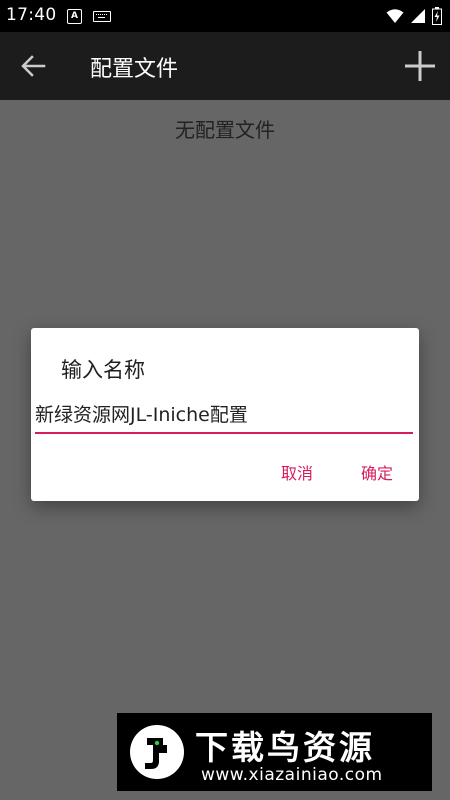 The width and height of the screenshot is (450, 800). Describe the element at coordinates (377, 472) in the screenshot. I see `confirm-button: 确定` at that location.